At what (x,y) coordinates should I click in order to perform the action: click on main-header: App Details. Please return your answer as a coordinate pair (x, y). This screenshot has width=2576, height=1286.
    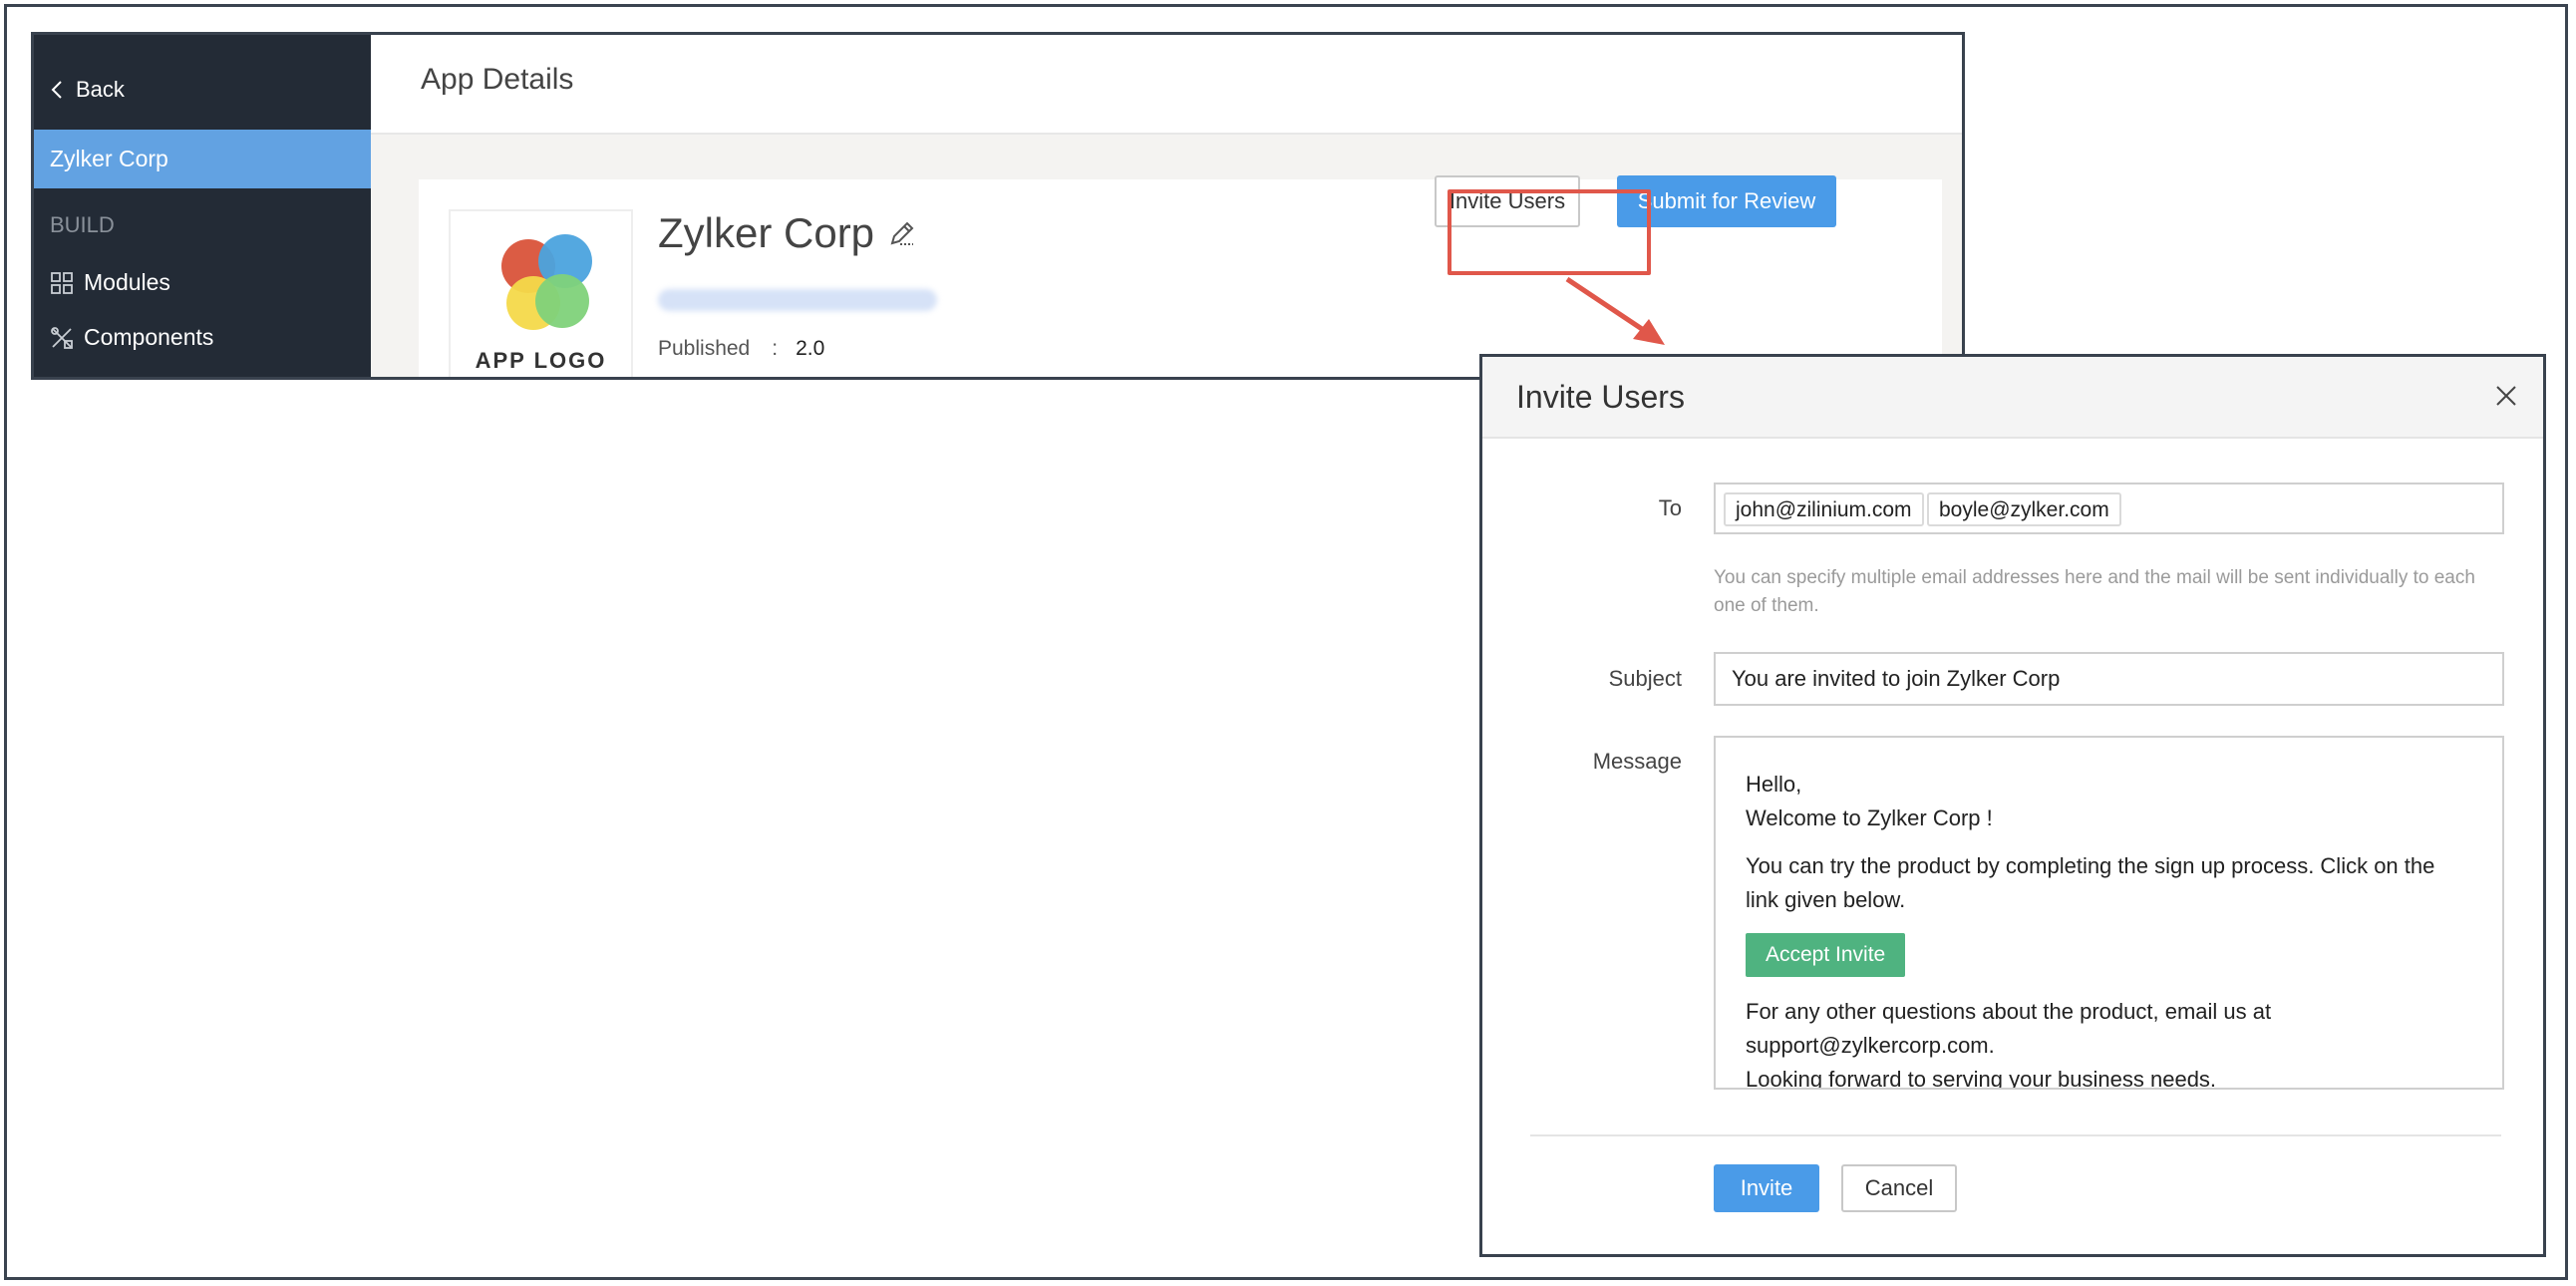
    Looking at the image, I should click on (1166, 85).